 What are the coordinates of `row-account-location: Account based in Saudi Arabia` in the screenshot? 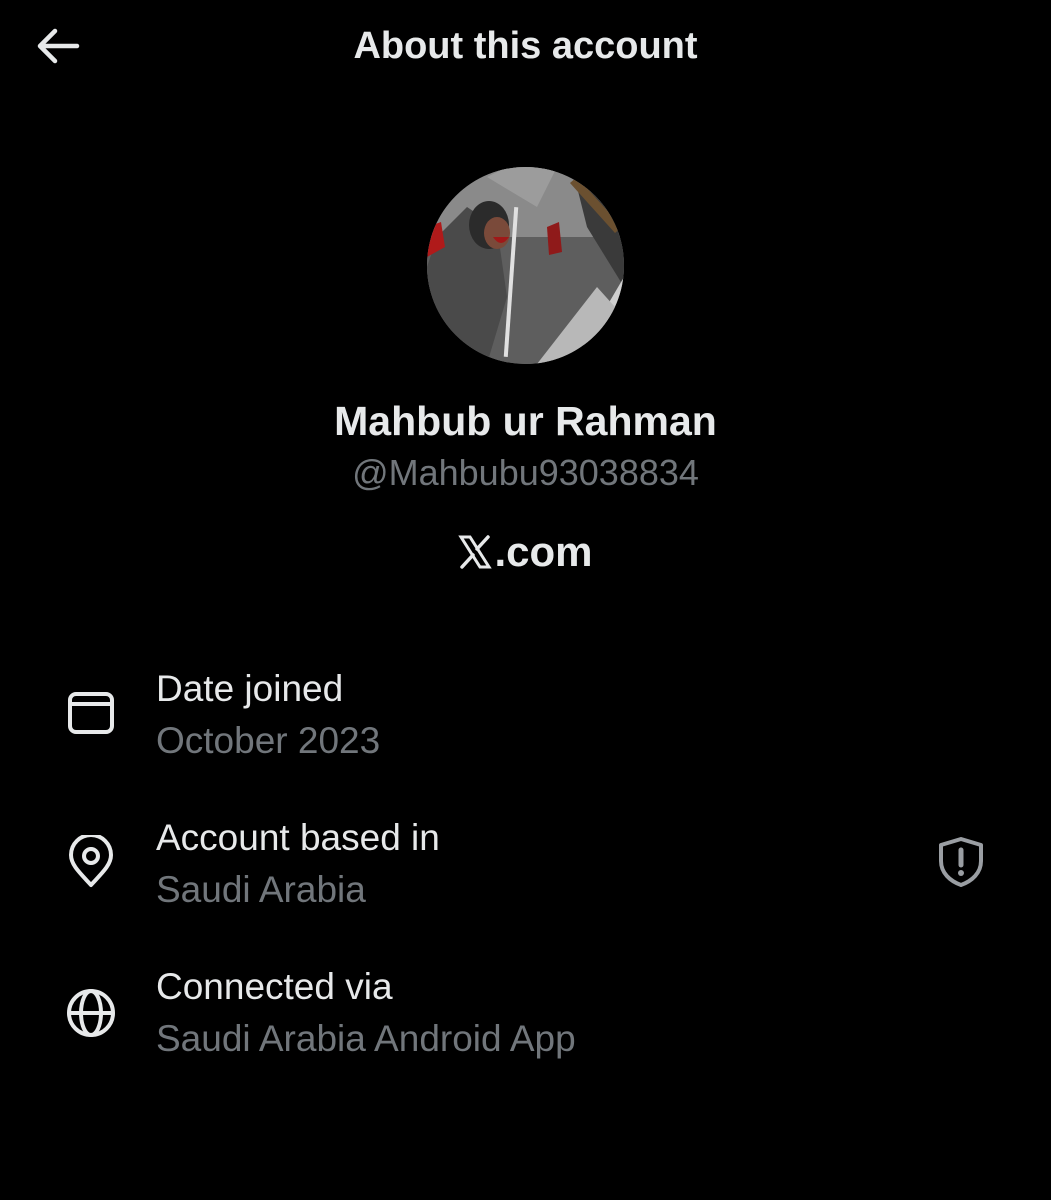 It's located at (525, 870).